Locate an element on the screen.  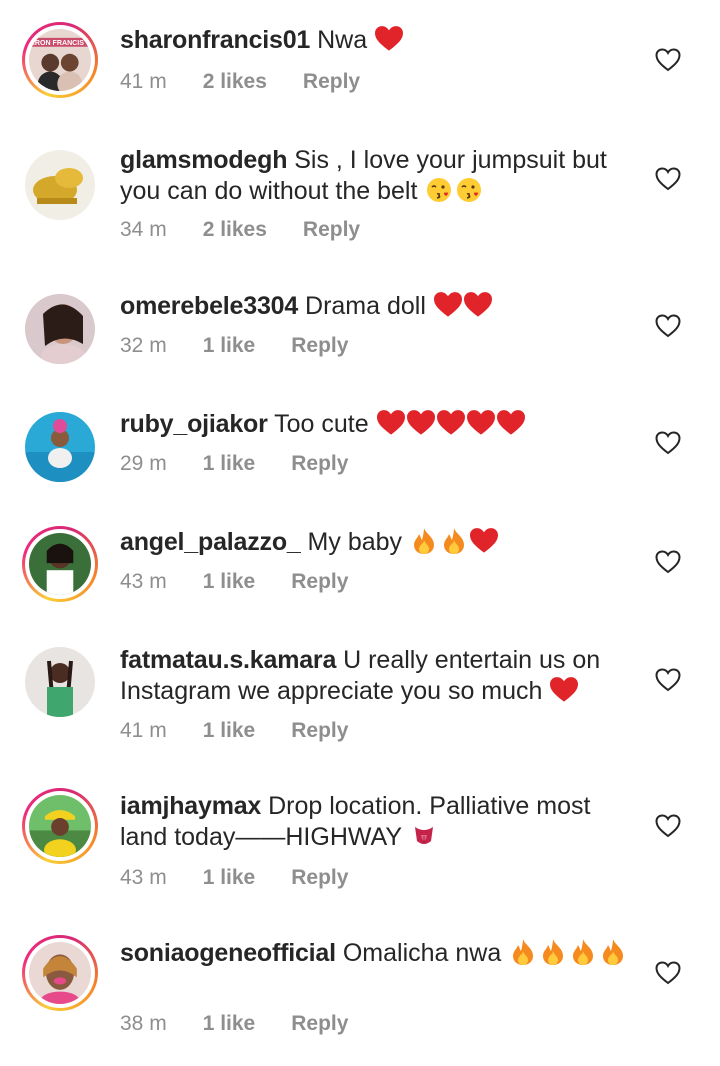
comment-meta: 32 m 1 like Reply is located at coordinates (234, 346).